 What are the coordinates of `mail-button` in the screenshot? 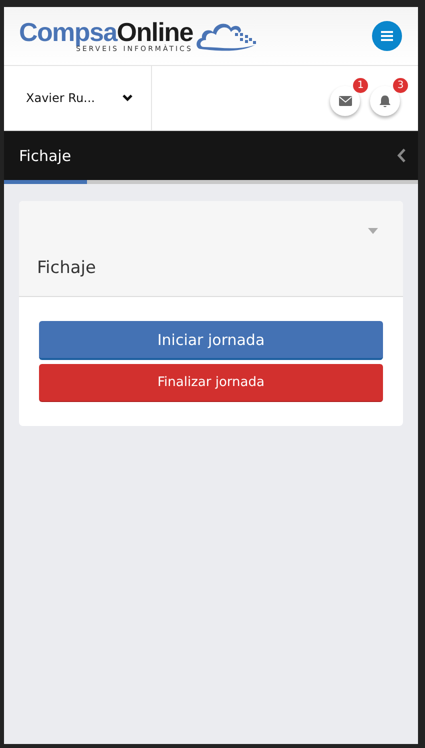 It's located at (345, 101).